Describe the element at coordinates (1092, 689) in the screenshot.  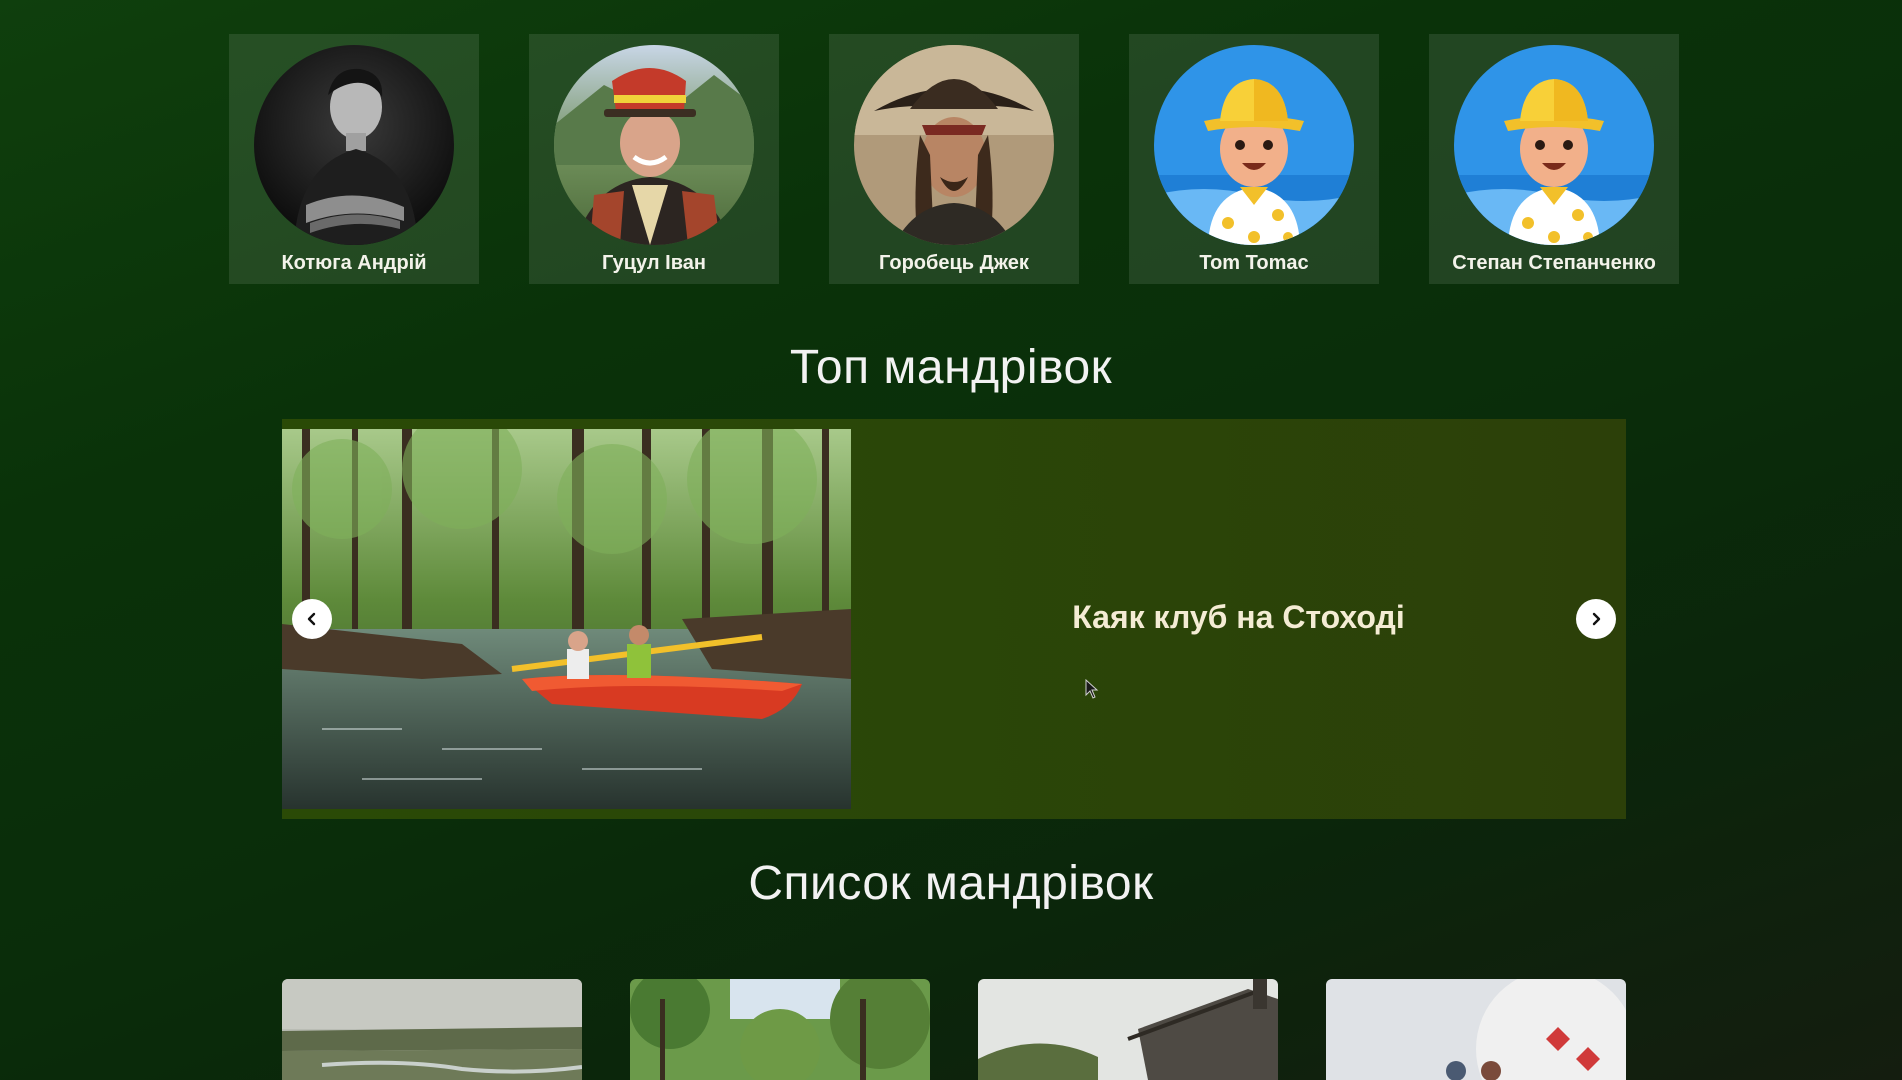
I see `mouse-cursor-icon` at that location.